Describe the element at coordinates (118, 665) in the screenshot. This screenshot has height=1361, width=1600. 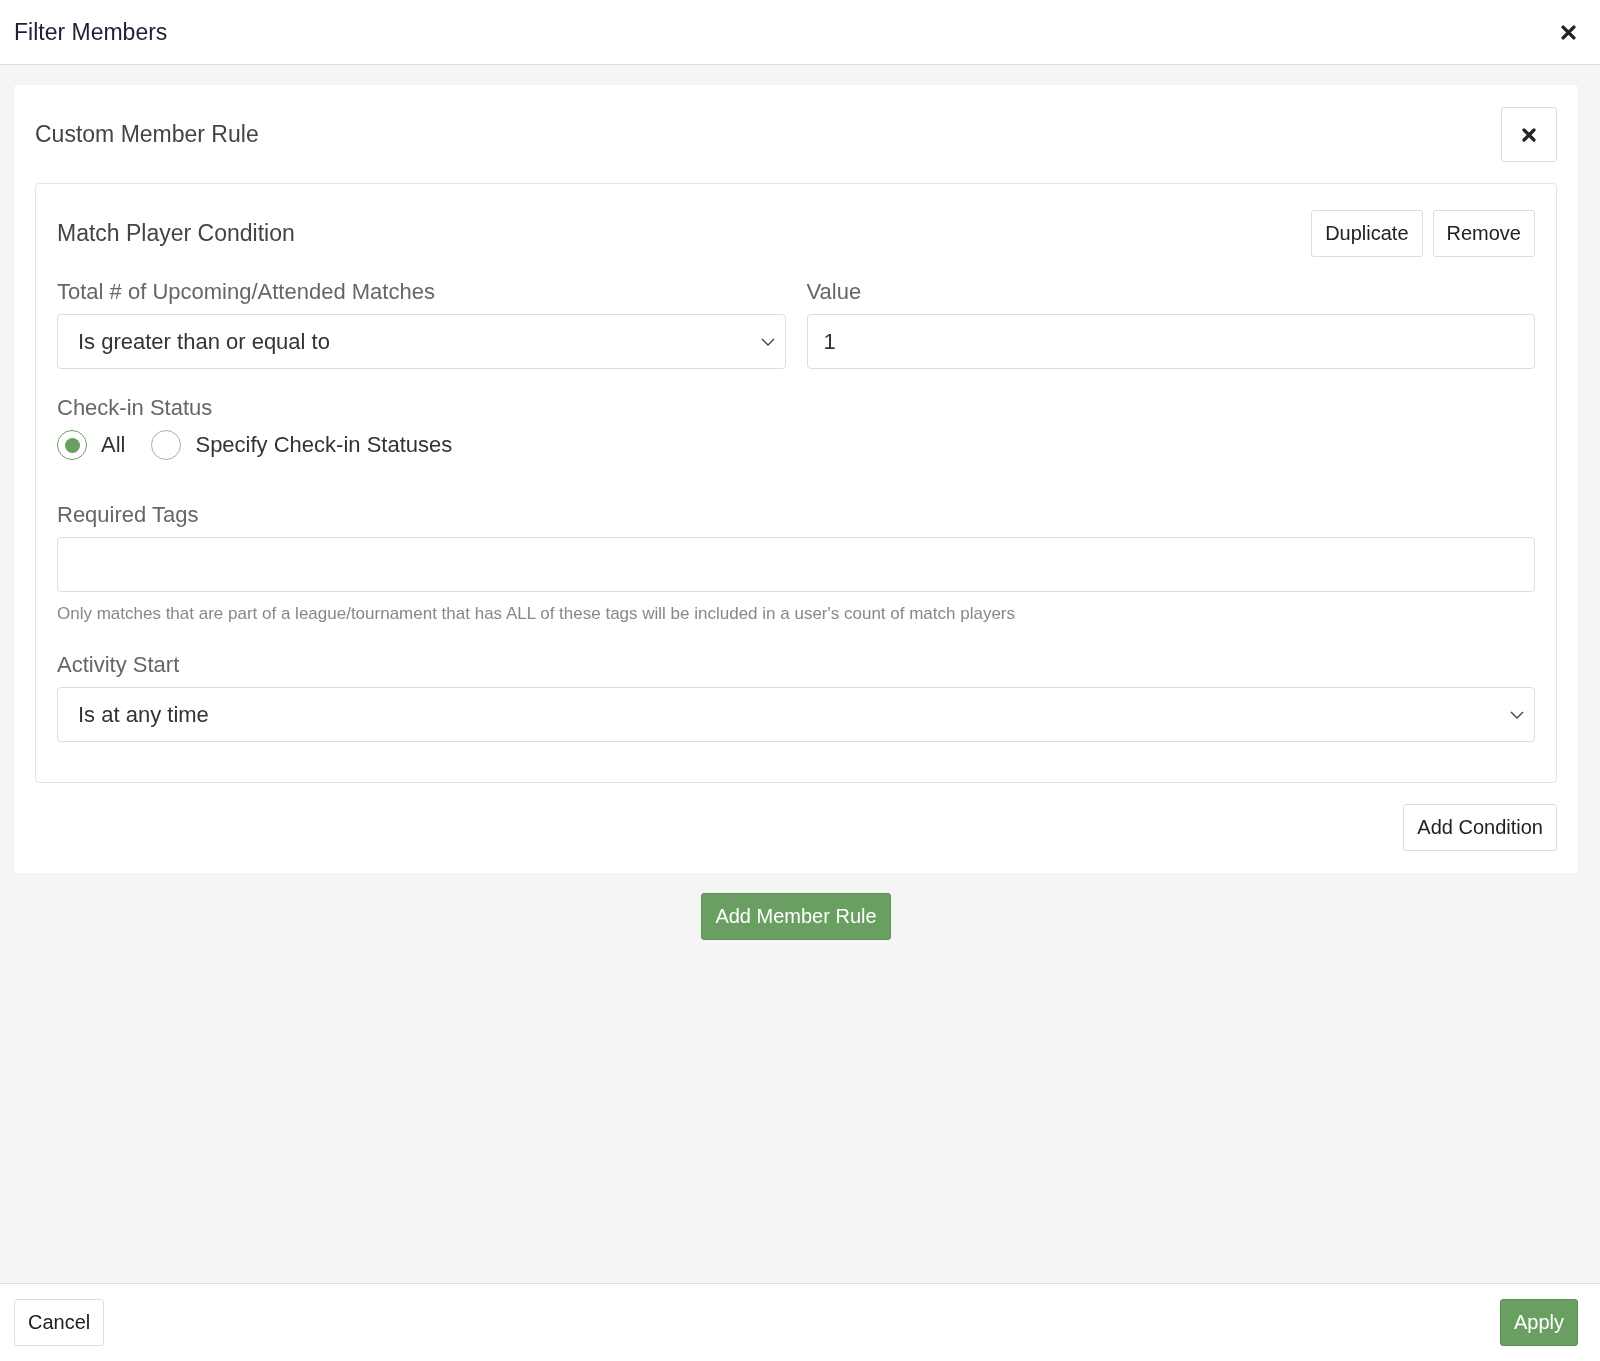
I see `field-label: Activity Start` at that location.